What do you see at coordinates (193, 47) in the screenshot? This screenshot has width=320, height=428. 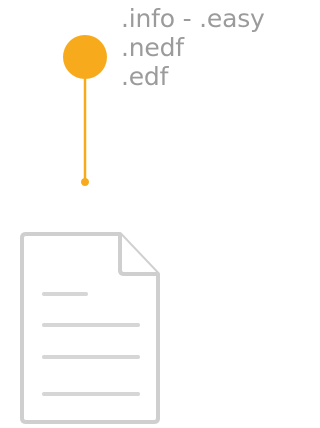 I see `file-extension-list: .info - .easy .nedf .edf` at bounding box center [193, 47].